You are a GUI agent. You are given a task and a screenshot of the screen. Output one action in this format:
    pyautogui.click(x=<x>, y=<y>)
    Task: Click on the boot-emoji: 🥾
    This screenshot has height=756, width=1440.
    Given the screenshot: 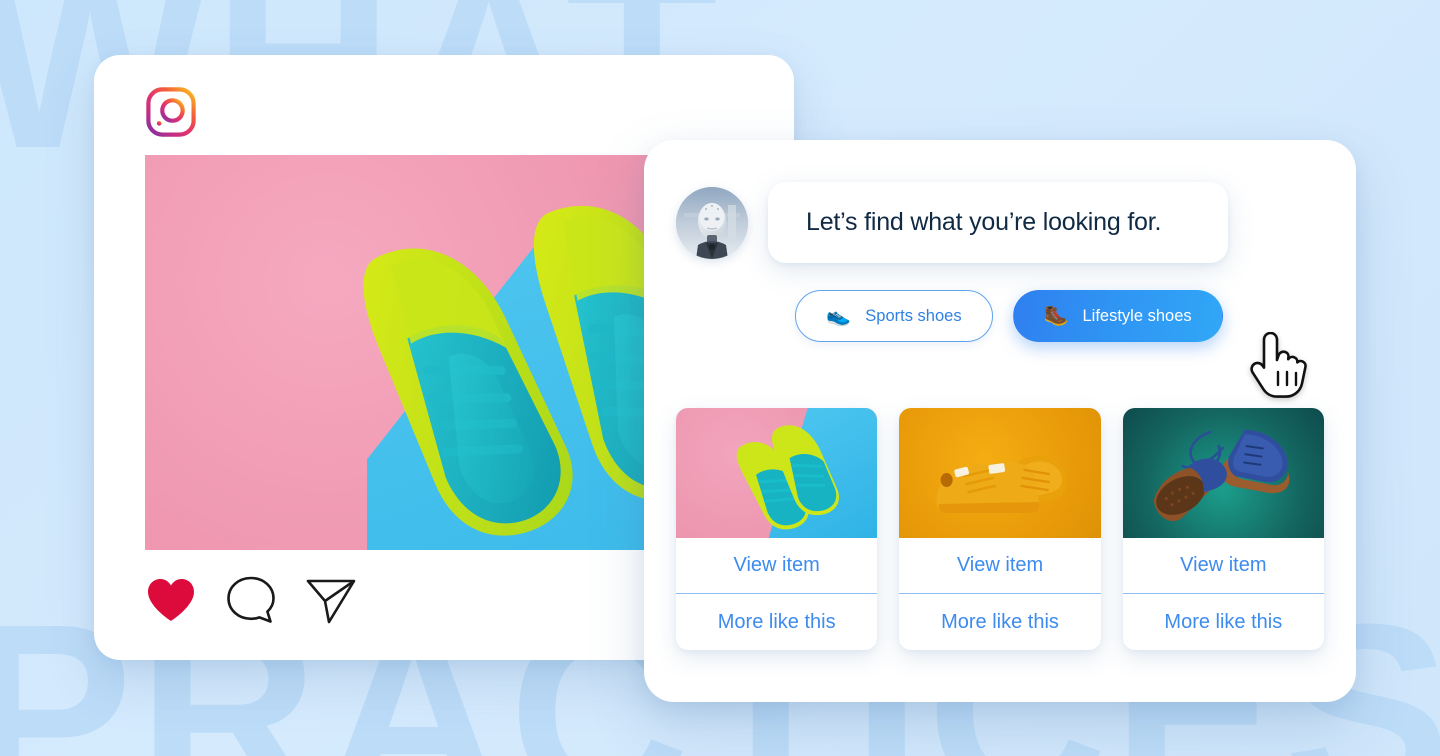 What is the action you would take?
    pyautogui.click(x=1056, y=316)
    